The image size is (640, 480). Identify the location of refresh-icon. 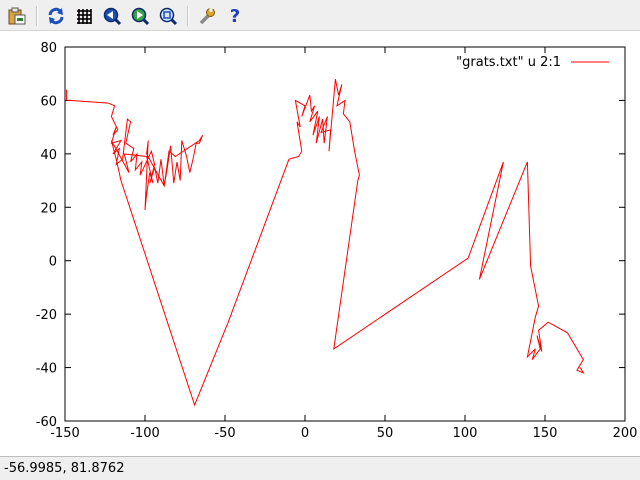
(56, 16).